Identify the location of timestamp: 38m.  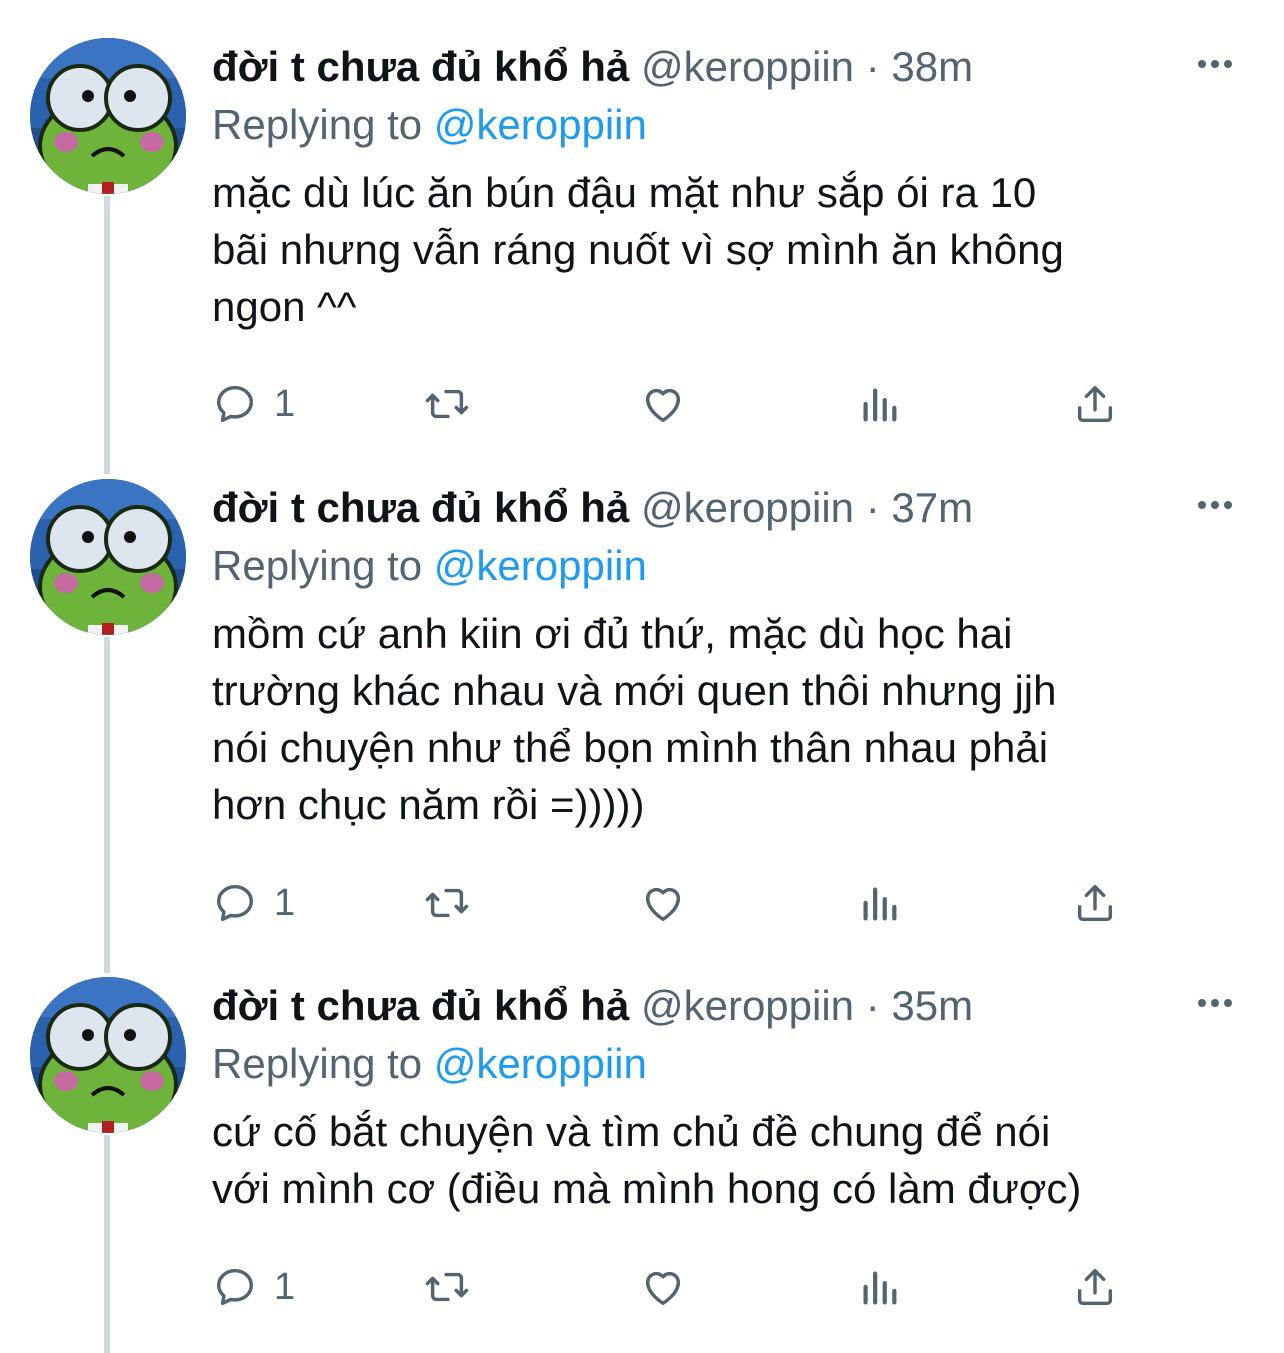
(932, 66).